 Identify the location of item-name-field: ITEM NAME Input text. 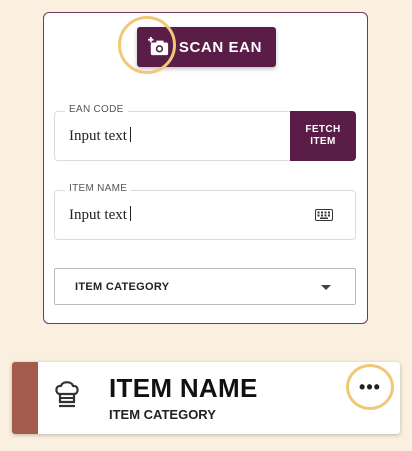
(205, 211).